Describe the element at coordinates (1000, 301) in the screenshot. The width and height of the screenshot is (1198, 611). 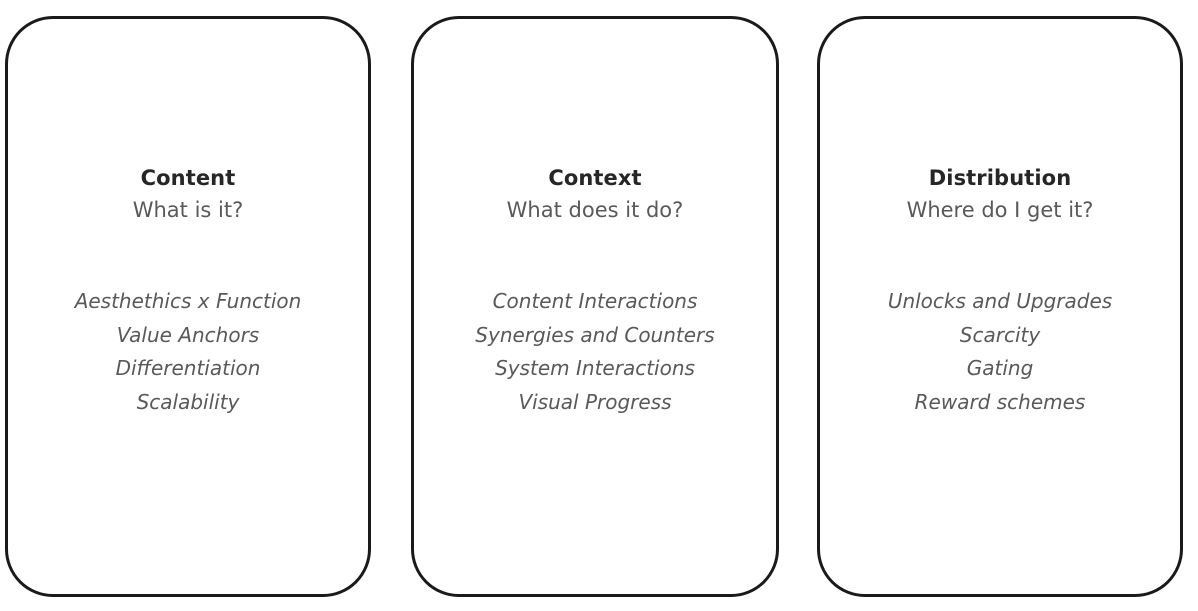
I see `list-item: Unlocks and Upgrades` at that location.